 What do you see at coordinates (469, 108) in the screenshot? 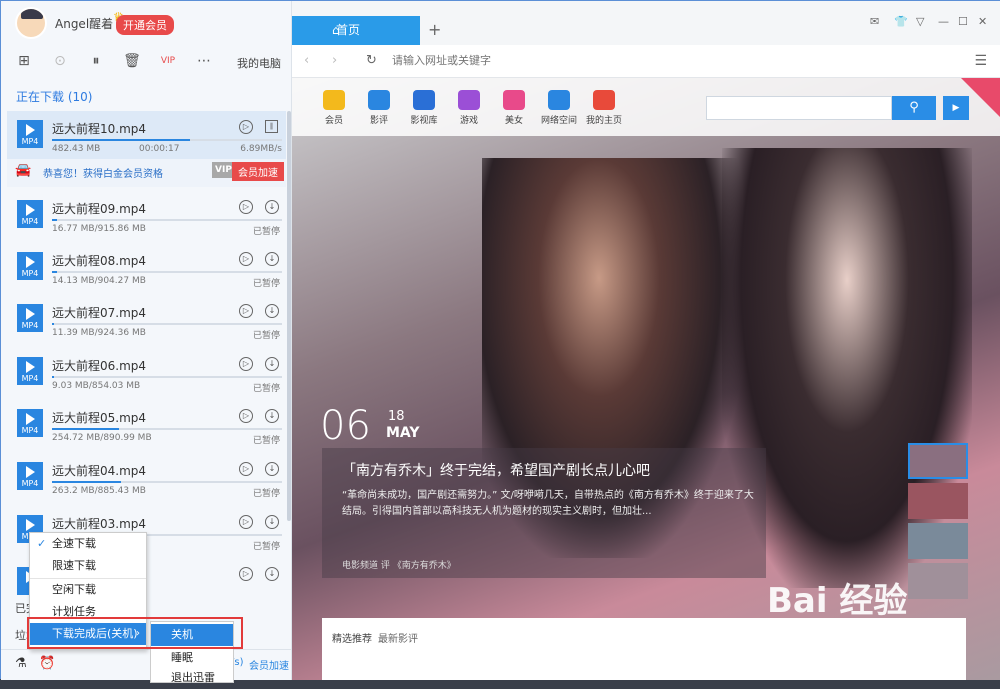
I see `portal-item: 游戏` at bounding box center [469, 108].